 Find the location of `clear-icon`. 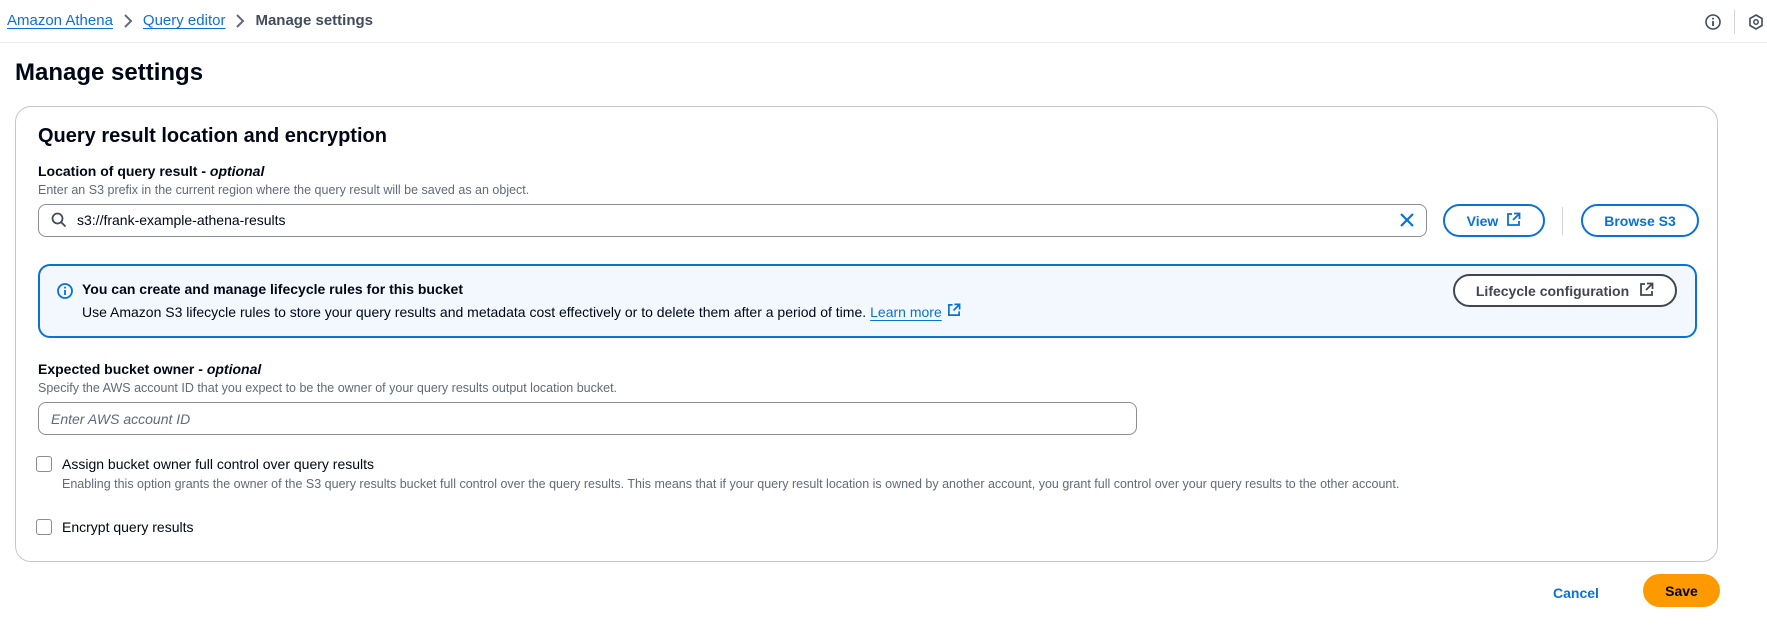

clear-icon is located at coordinates (1407, 222).